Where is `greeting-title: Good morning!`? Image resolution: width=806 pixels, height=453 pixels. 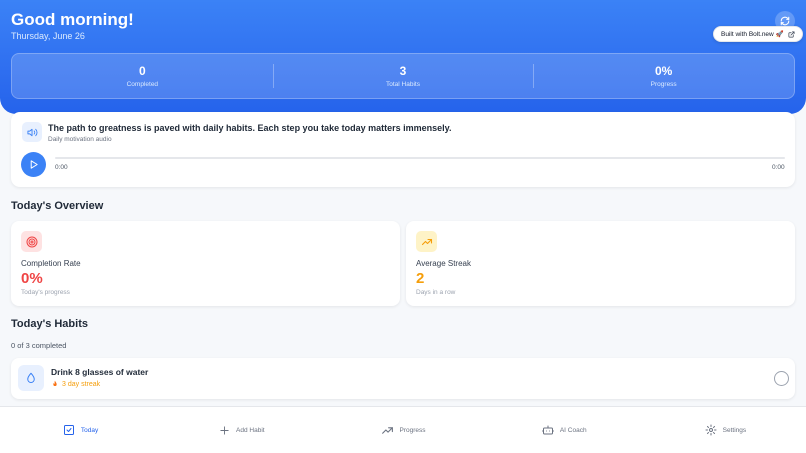
greeting-title: Good morning! is located at coordinates (72, 19).